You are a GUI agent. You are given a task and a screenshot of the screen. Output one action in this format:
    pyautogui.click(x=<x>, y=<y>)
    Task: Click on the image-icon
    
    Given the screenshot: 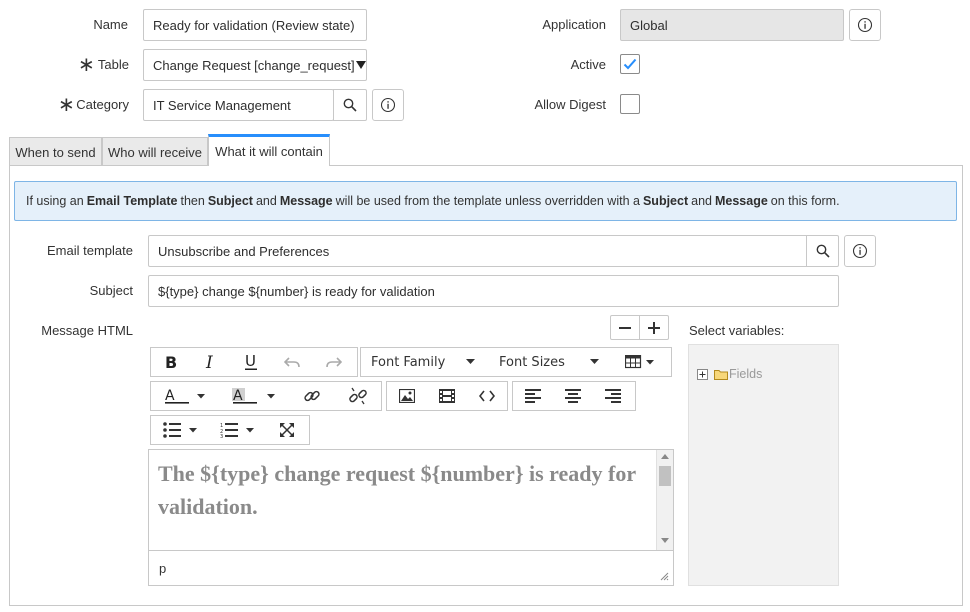 What is the action you would take?
    pyautogui.click(x=407, y=396)
    